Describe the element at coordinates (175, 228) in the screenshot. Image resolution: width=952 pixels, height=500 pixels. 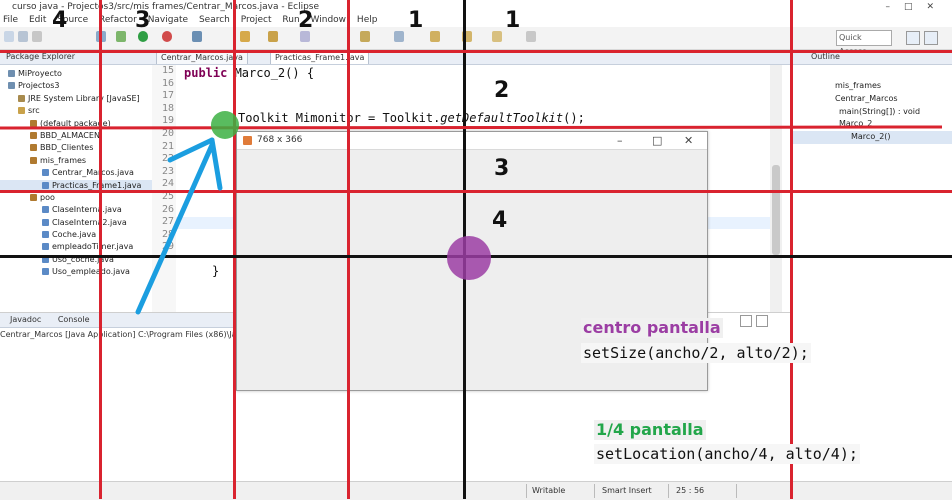
I see `blue-arrow-shaft` at that location.